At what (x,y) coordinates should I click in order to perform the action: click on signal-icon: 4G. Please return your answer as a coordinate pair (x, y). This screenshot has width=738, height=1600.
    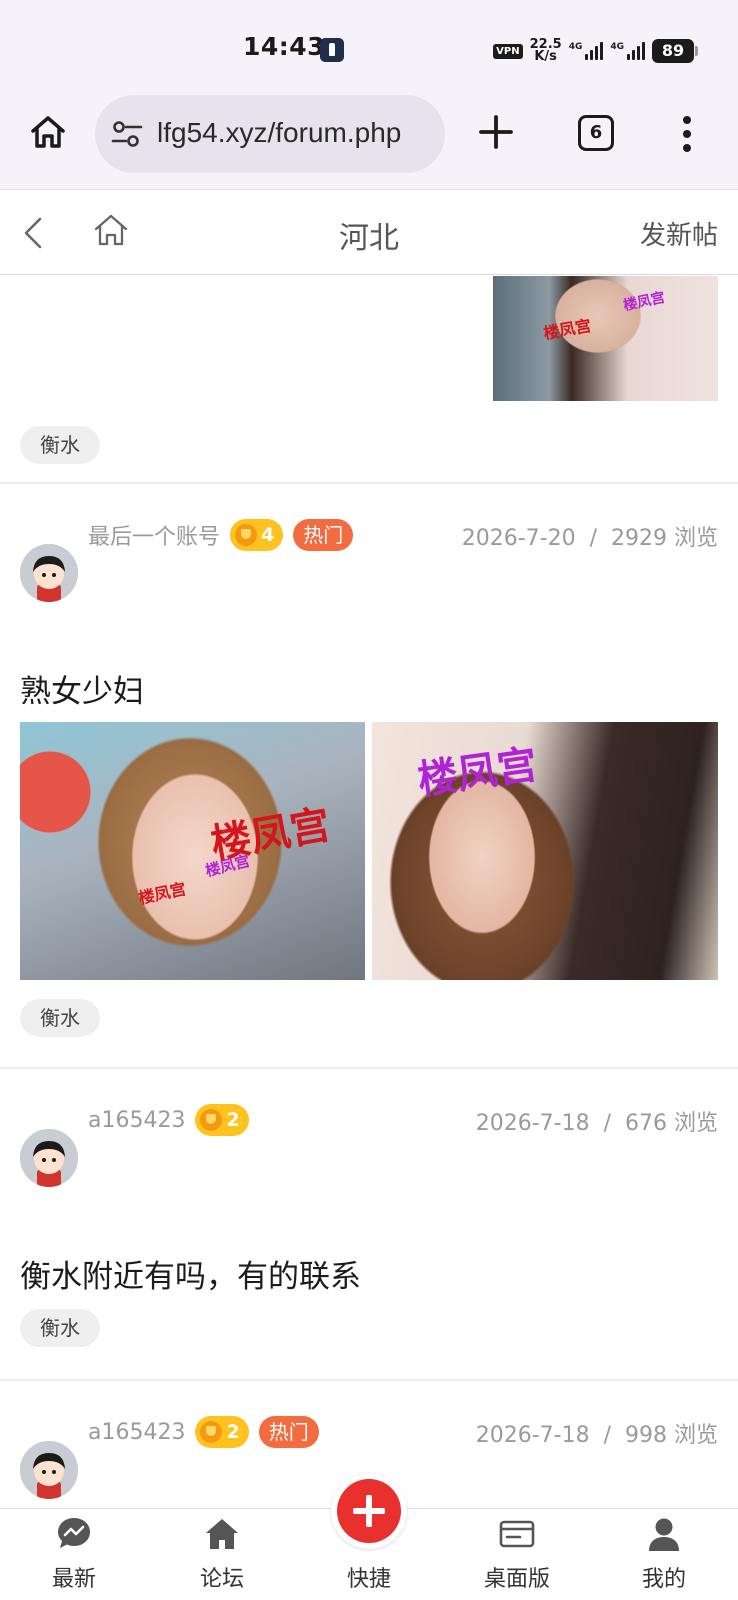
    Looking at the image, I should click on (586, 51).